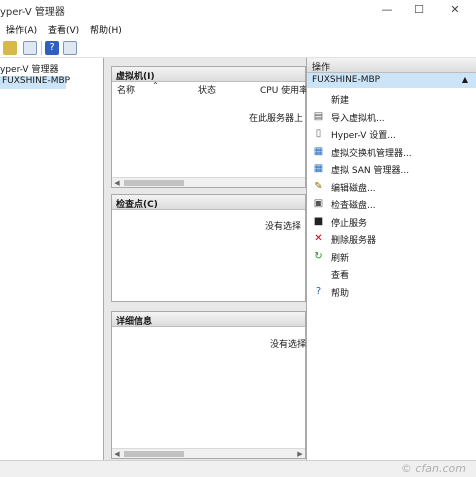  Describe the element at coordinates (318, 238) in the screenshot. I see `delete-icon: ✕` at that location.